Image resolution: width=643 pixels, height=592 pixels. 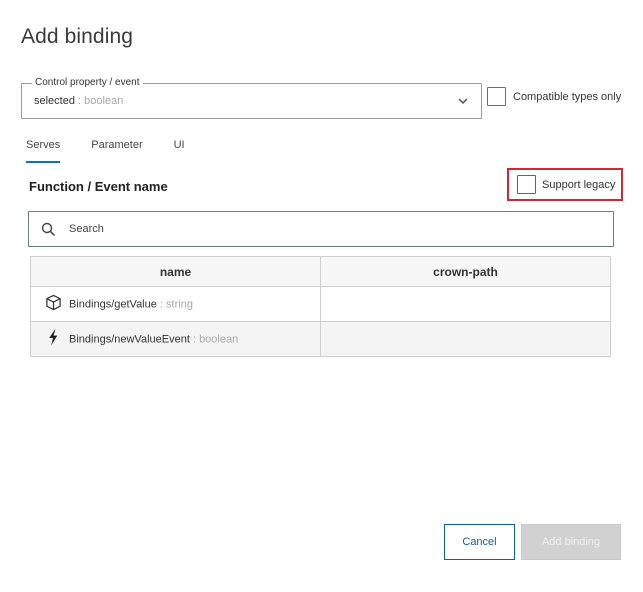 I want to click on tab-parameter: Parameter, so click(x=116, y=149).